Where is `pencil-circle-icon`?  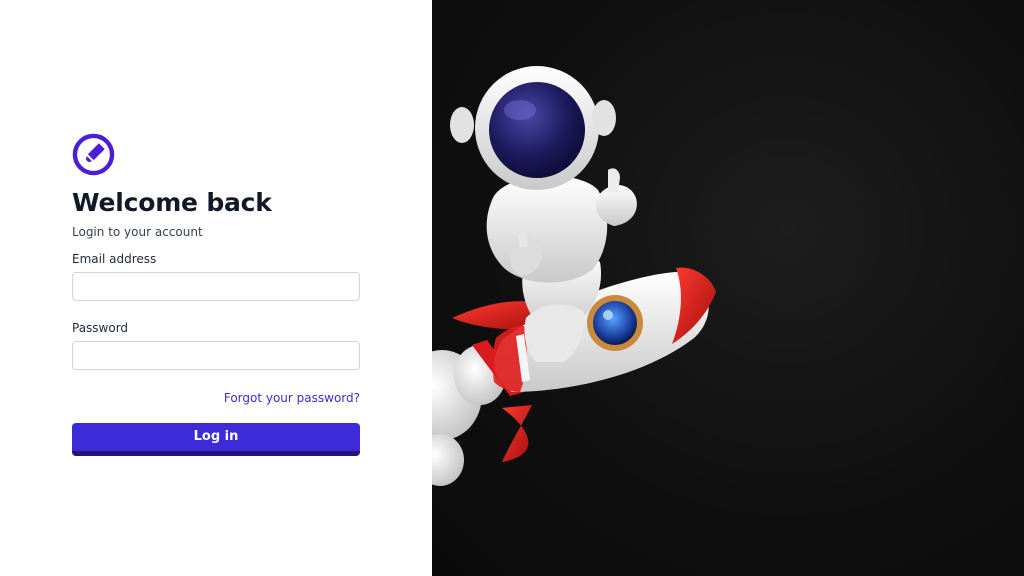 pencil-circle-icon is located at coordinates (93, 154).